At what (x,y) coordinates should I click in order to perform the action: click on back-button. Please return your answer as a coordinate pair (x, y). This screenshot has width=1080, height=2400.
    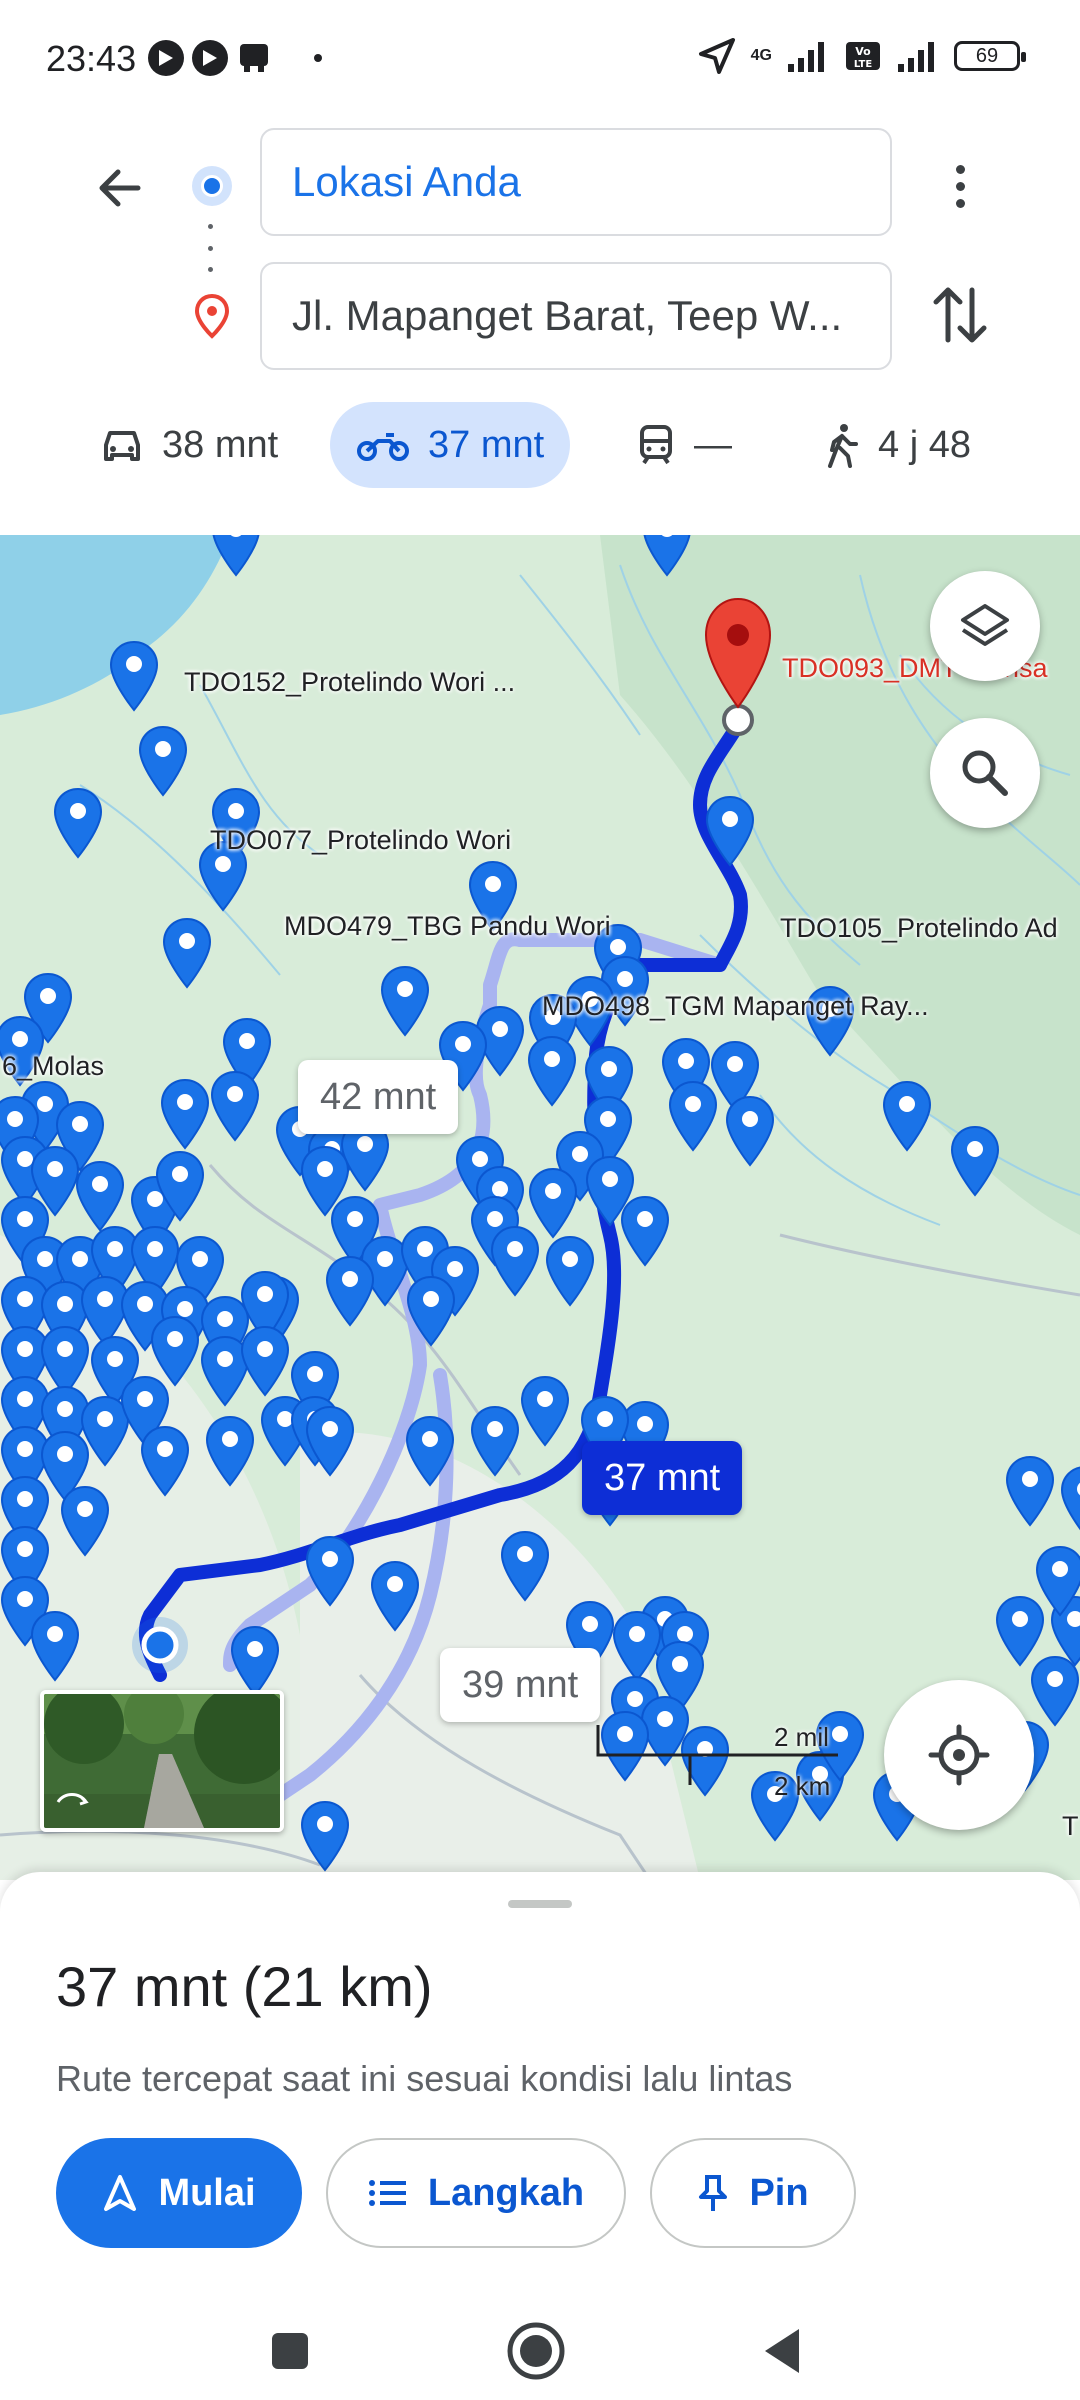
    Looking at the image, I should click on (120, 188).